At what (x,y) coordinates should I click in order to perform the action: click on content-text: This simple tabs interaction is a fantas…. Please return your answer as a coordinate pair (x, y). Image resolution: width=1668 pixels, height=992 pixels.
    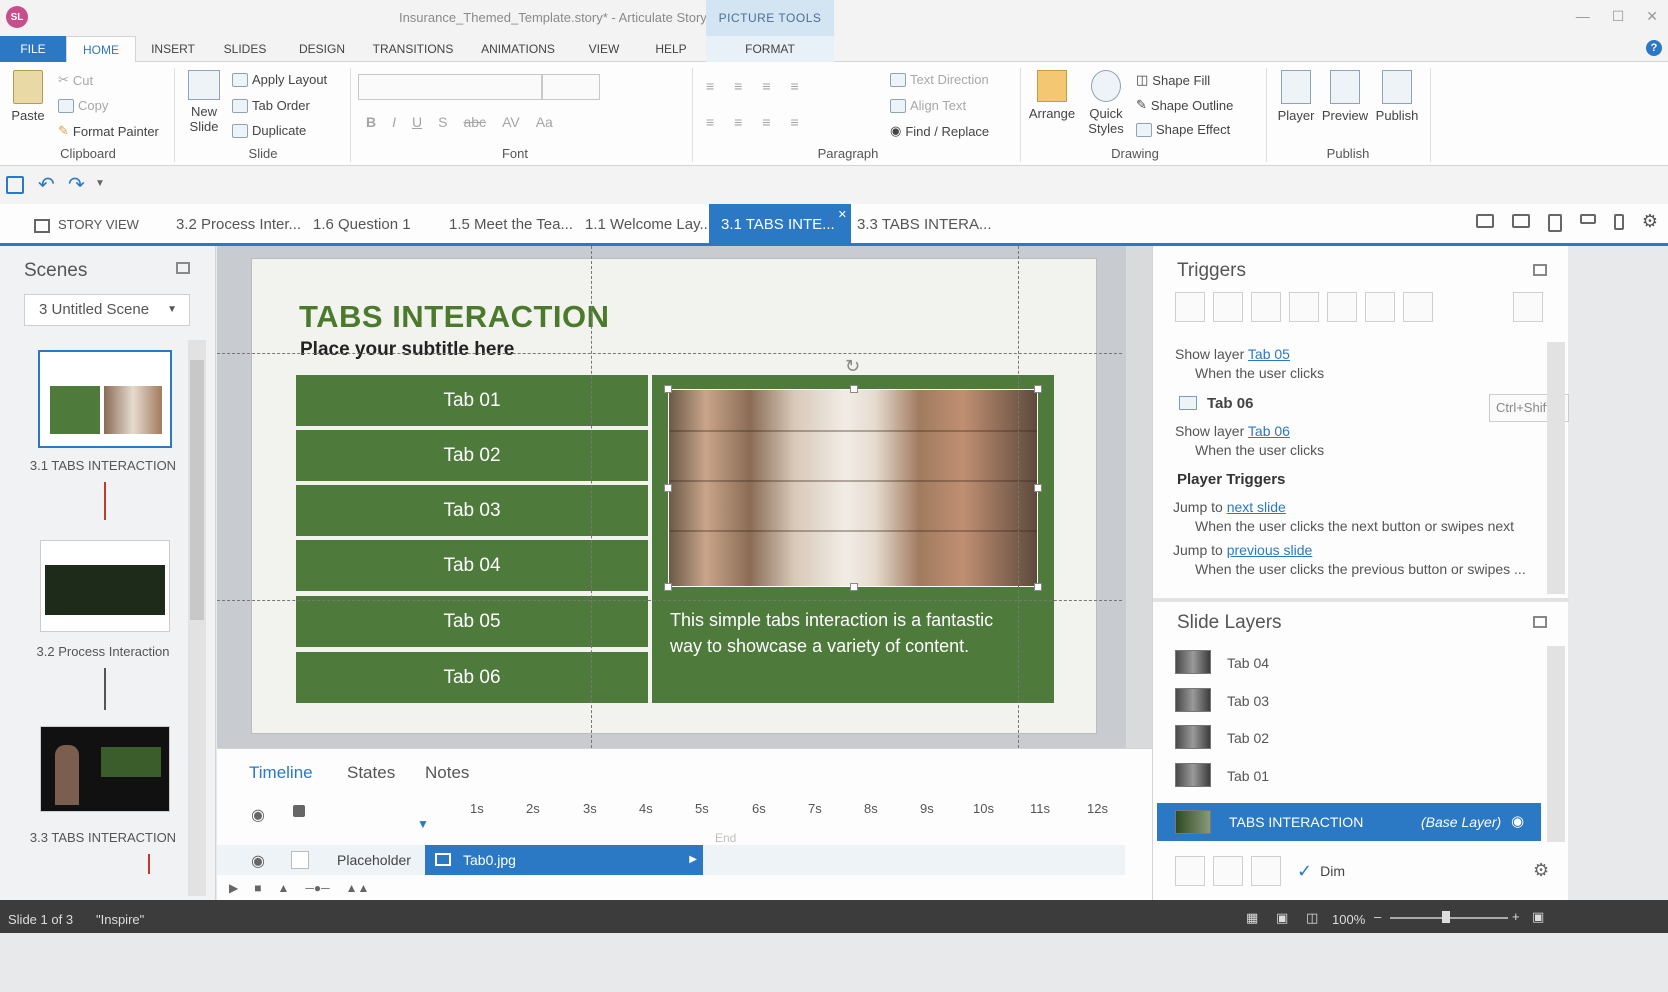
    Looking at the image, I should click on (850, 633).